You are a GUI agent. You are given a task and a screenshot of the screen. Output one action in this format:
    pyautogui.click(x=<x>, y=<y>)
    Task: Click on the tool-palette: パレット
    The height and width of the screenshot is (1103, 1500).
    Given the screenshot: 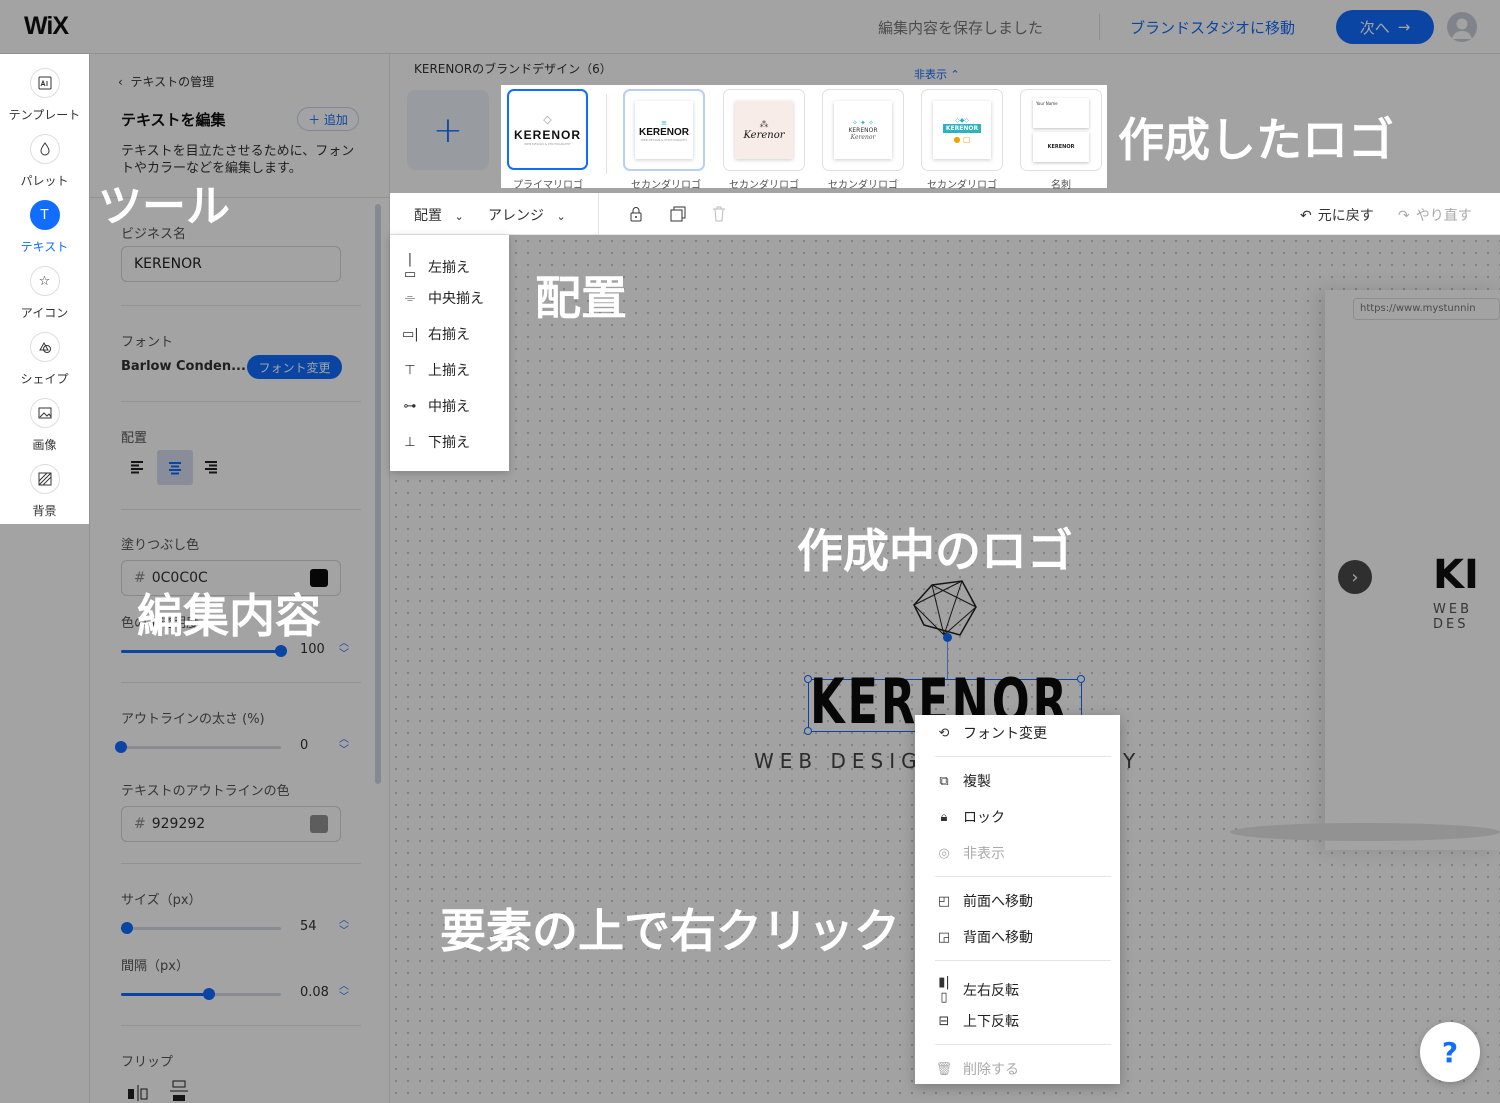 What is the action you would take?
    pyautogui.click(x=44, y=161)
    